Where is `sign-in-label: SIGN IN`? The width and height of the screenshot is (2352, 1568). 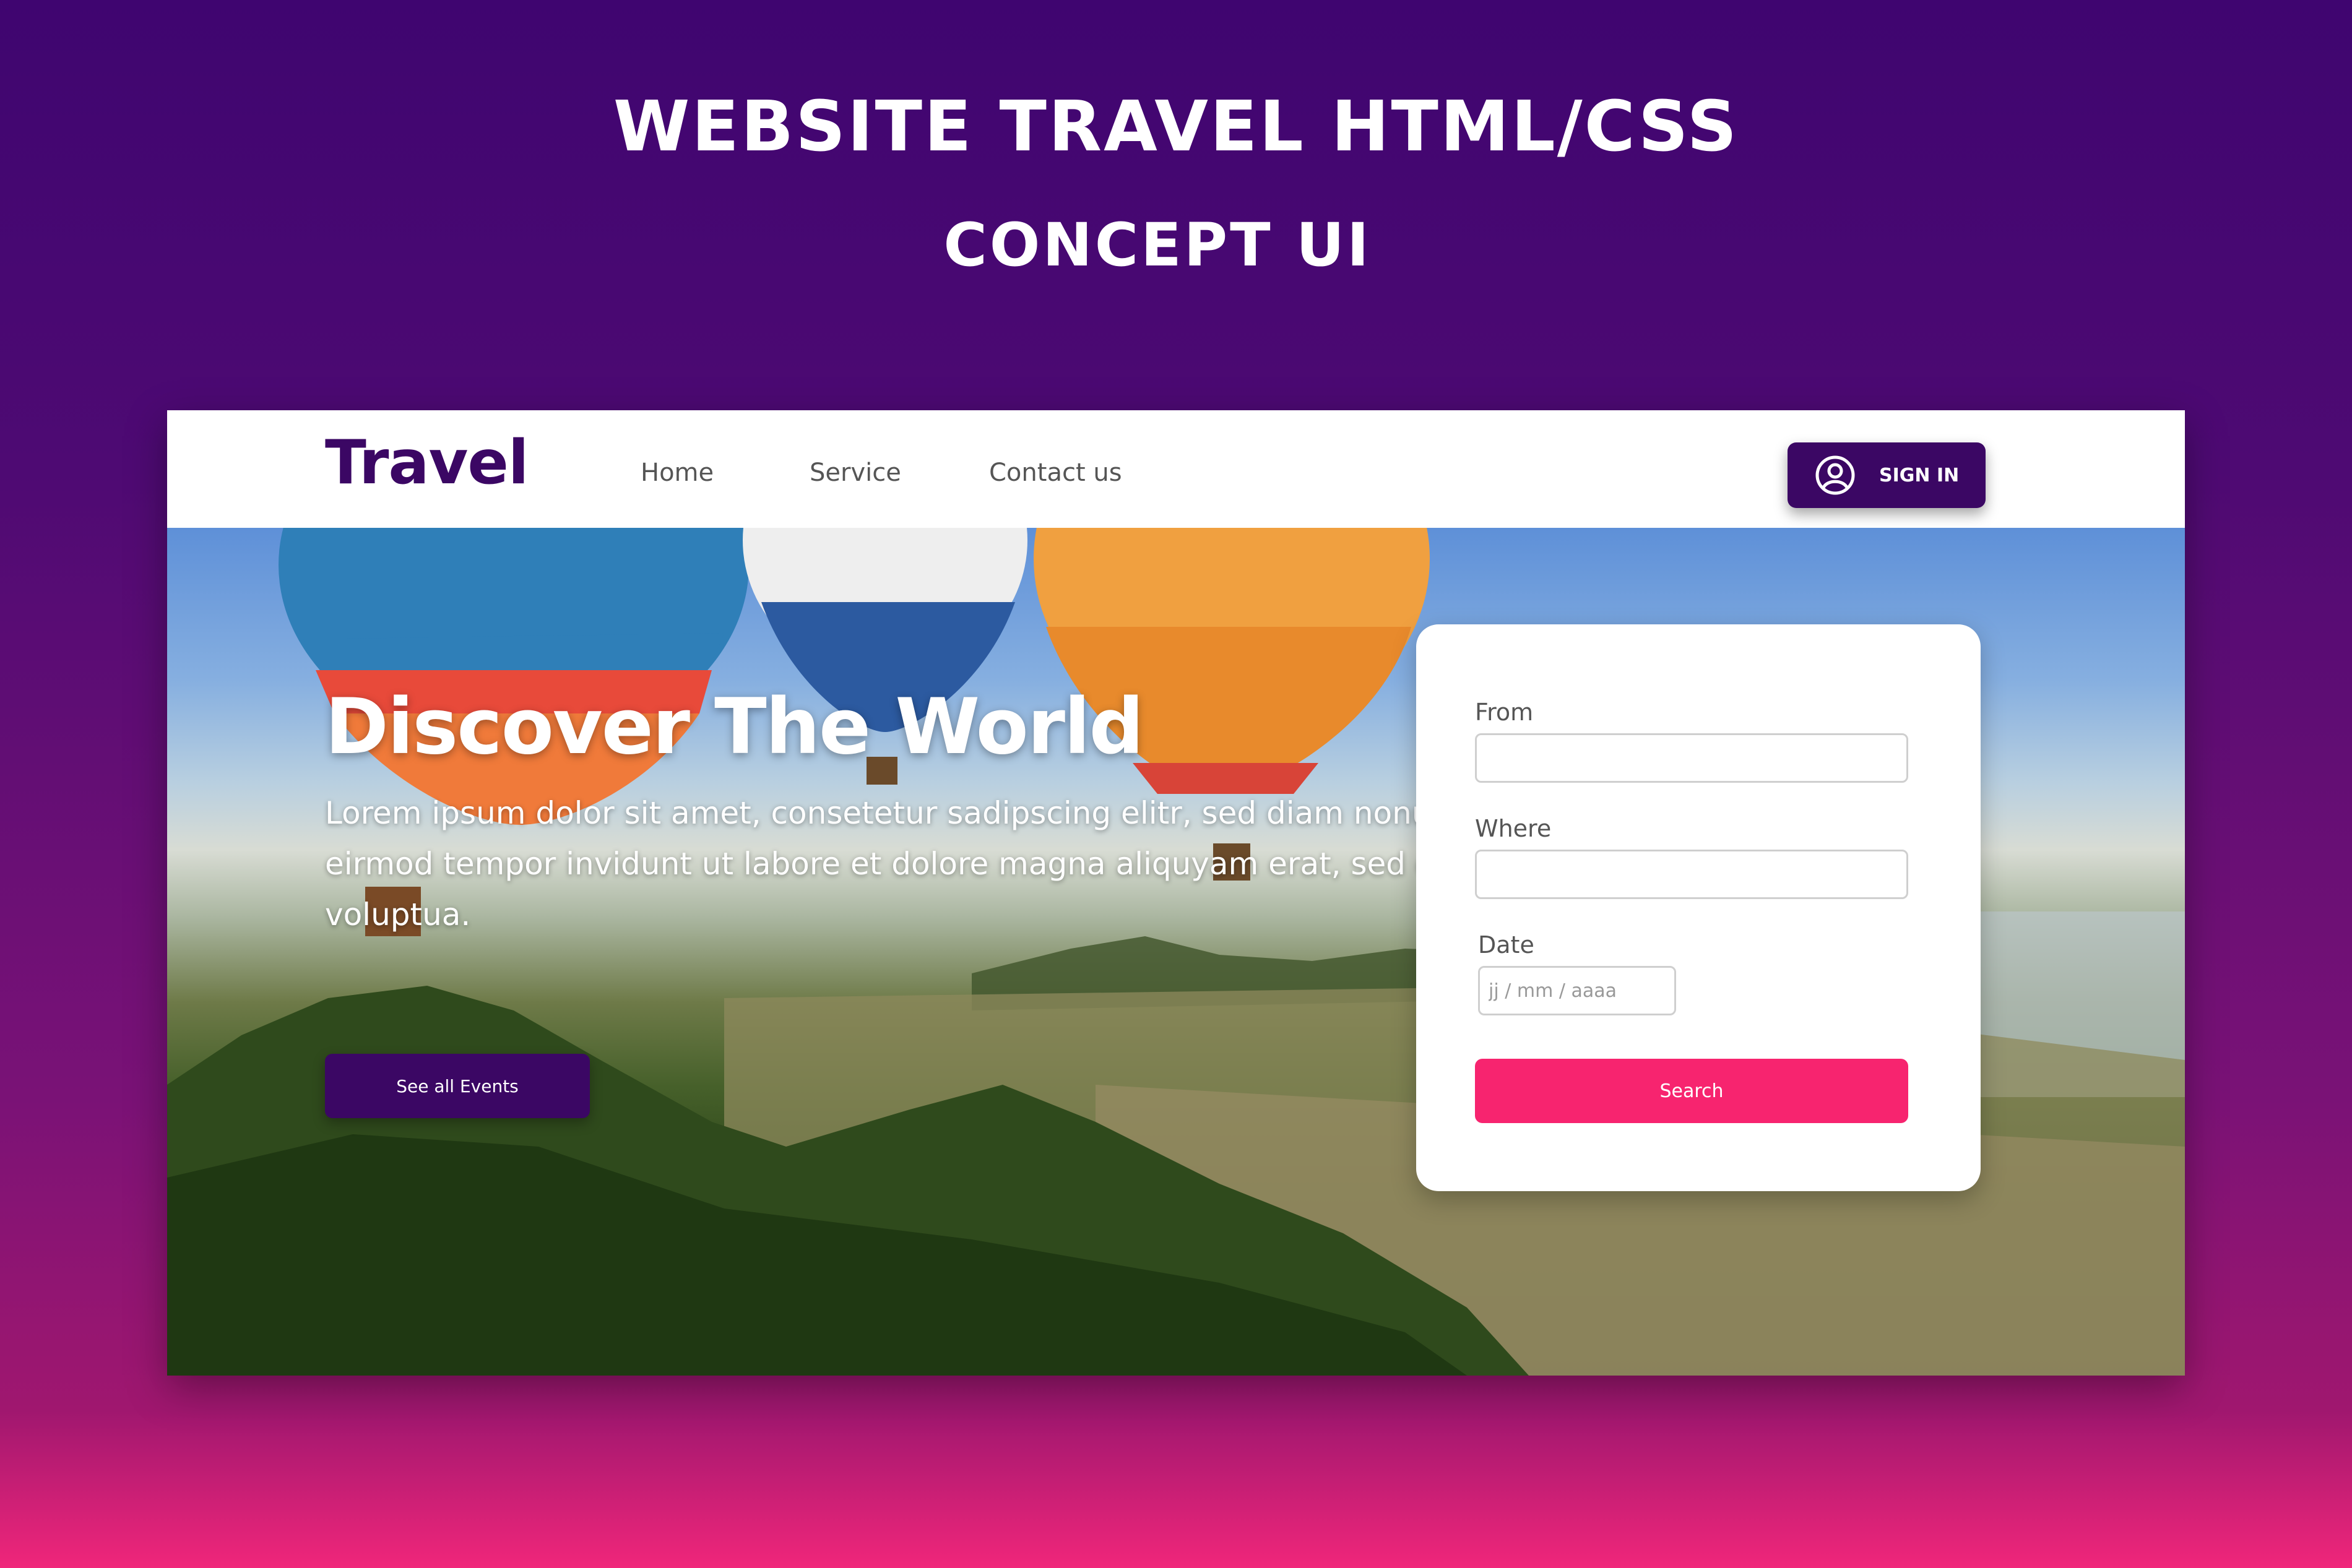
sign-in-label: SIGN IN is located at coordinates (1919, 475).